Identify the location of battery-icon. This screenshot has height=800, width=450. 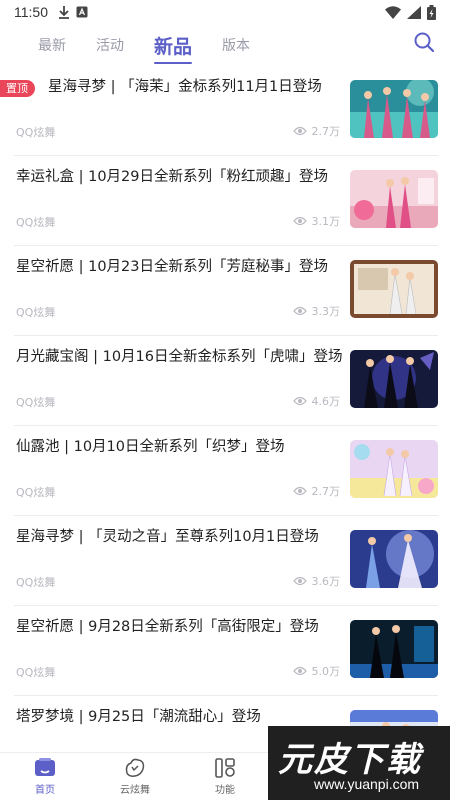
(431, 12).